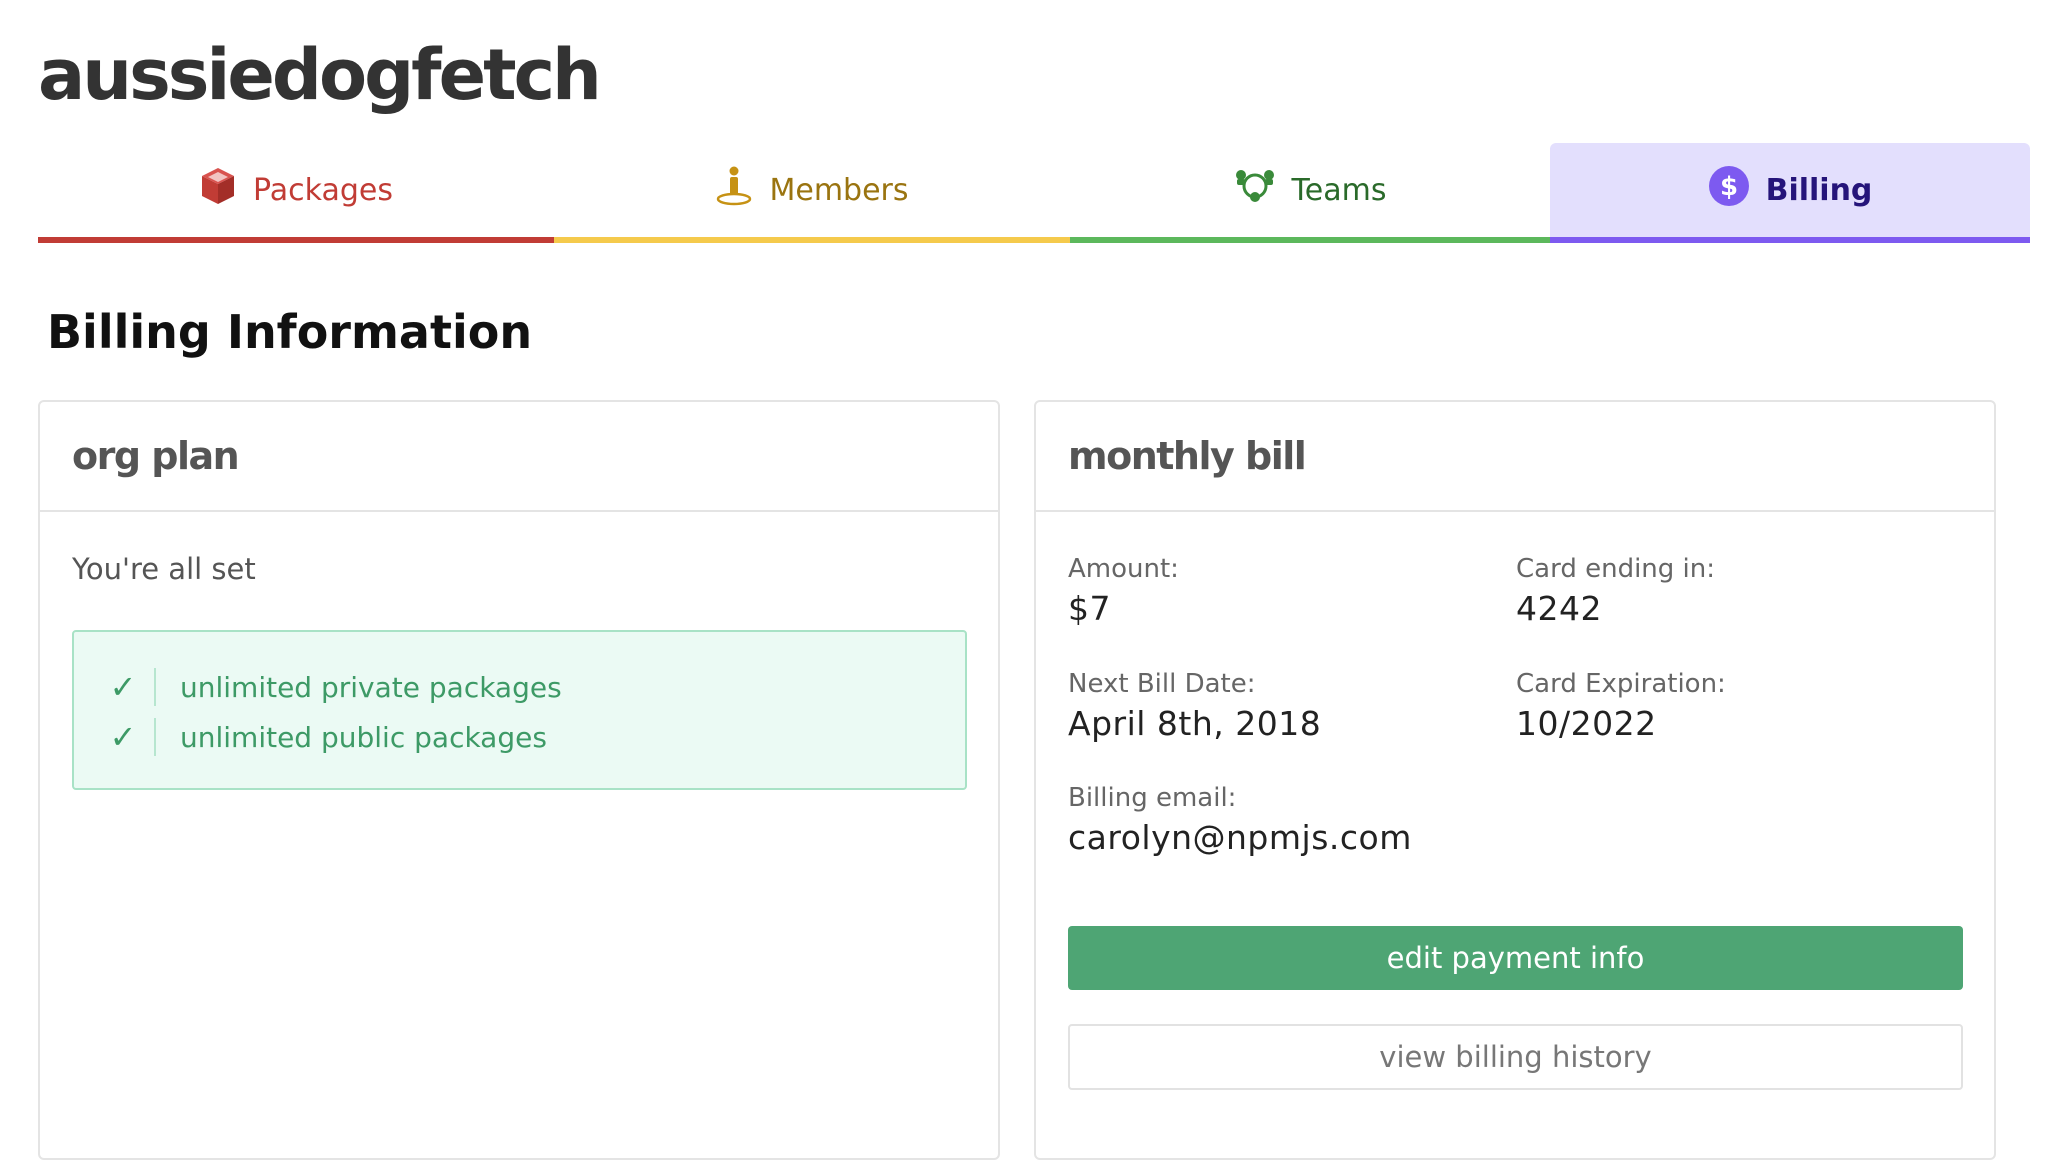 The width and height of the screenshot is (2048, 1160). I want to click on feature-label: unlimited public packages, so click(363, 737).